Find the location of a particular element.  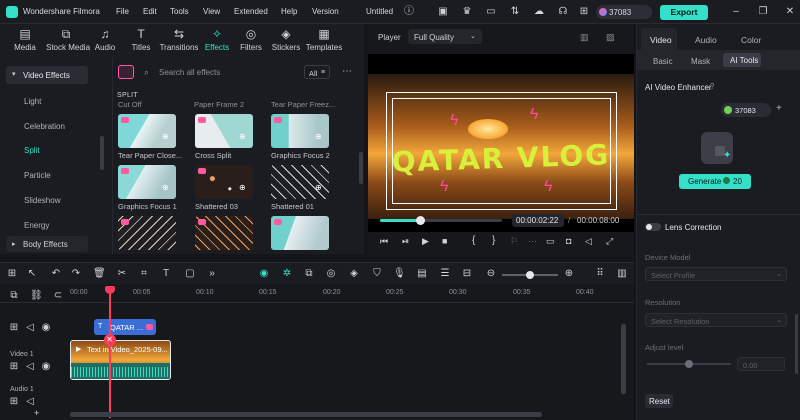

menu-file: File is located at coordinates (122, 11).